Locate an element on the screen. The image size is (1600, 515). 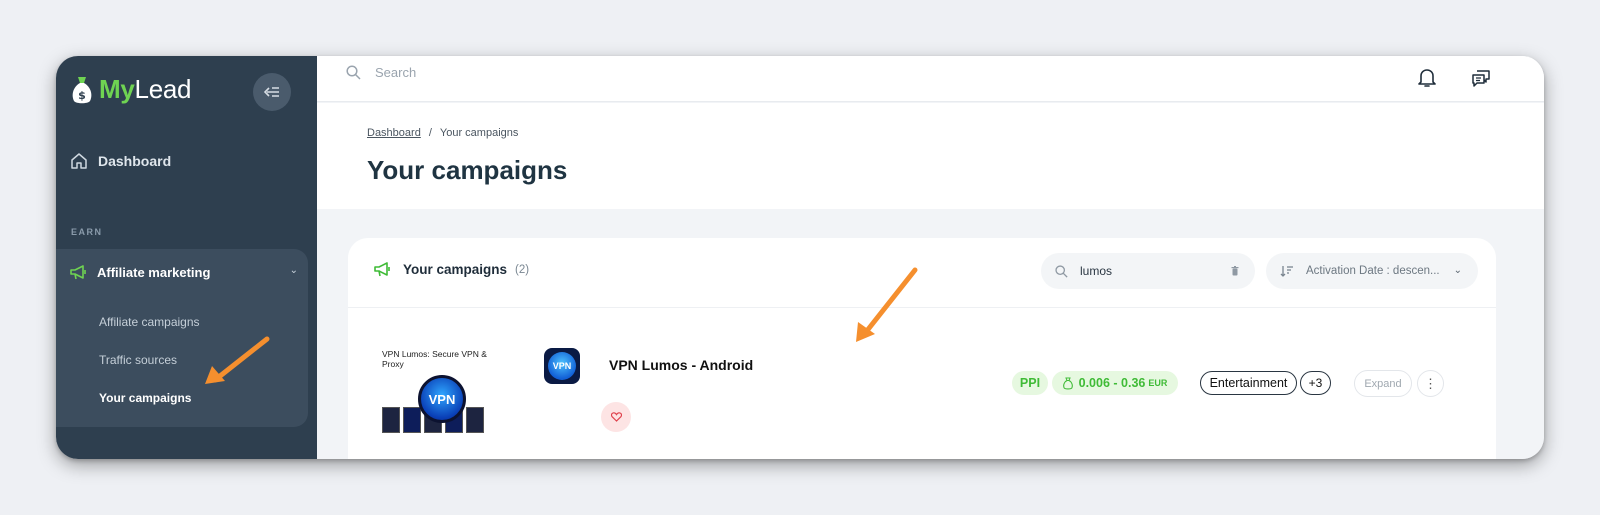
messages-button is located at coordinates (1481, 78).